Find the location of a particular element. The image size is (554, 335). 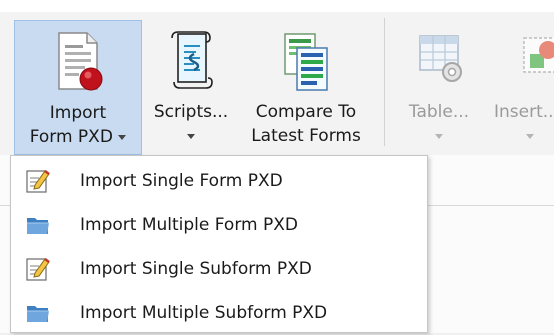

menu-item-import-multiple-form: Import Multiple Form PXD is located at coordinates (219, 225).